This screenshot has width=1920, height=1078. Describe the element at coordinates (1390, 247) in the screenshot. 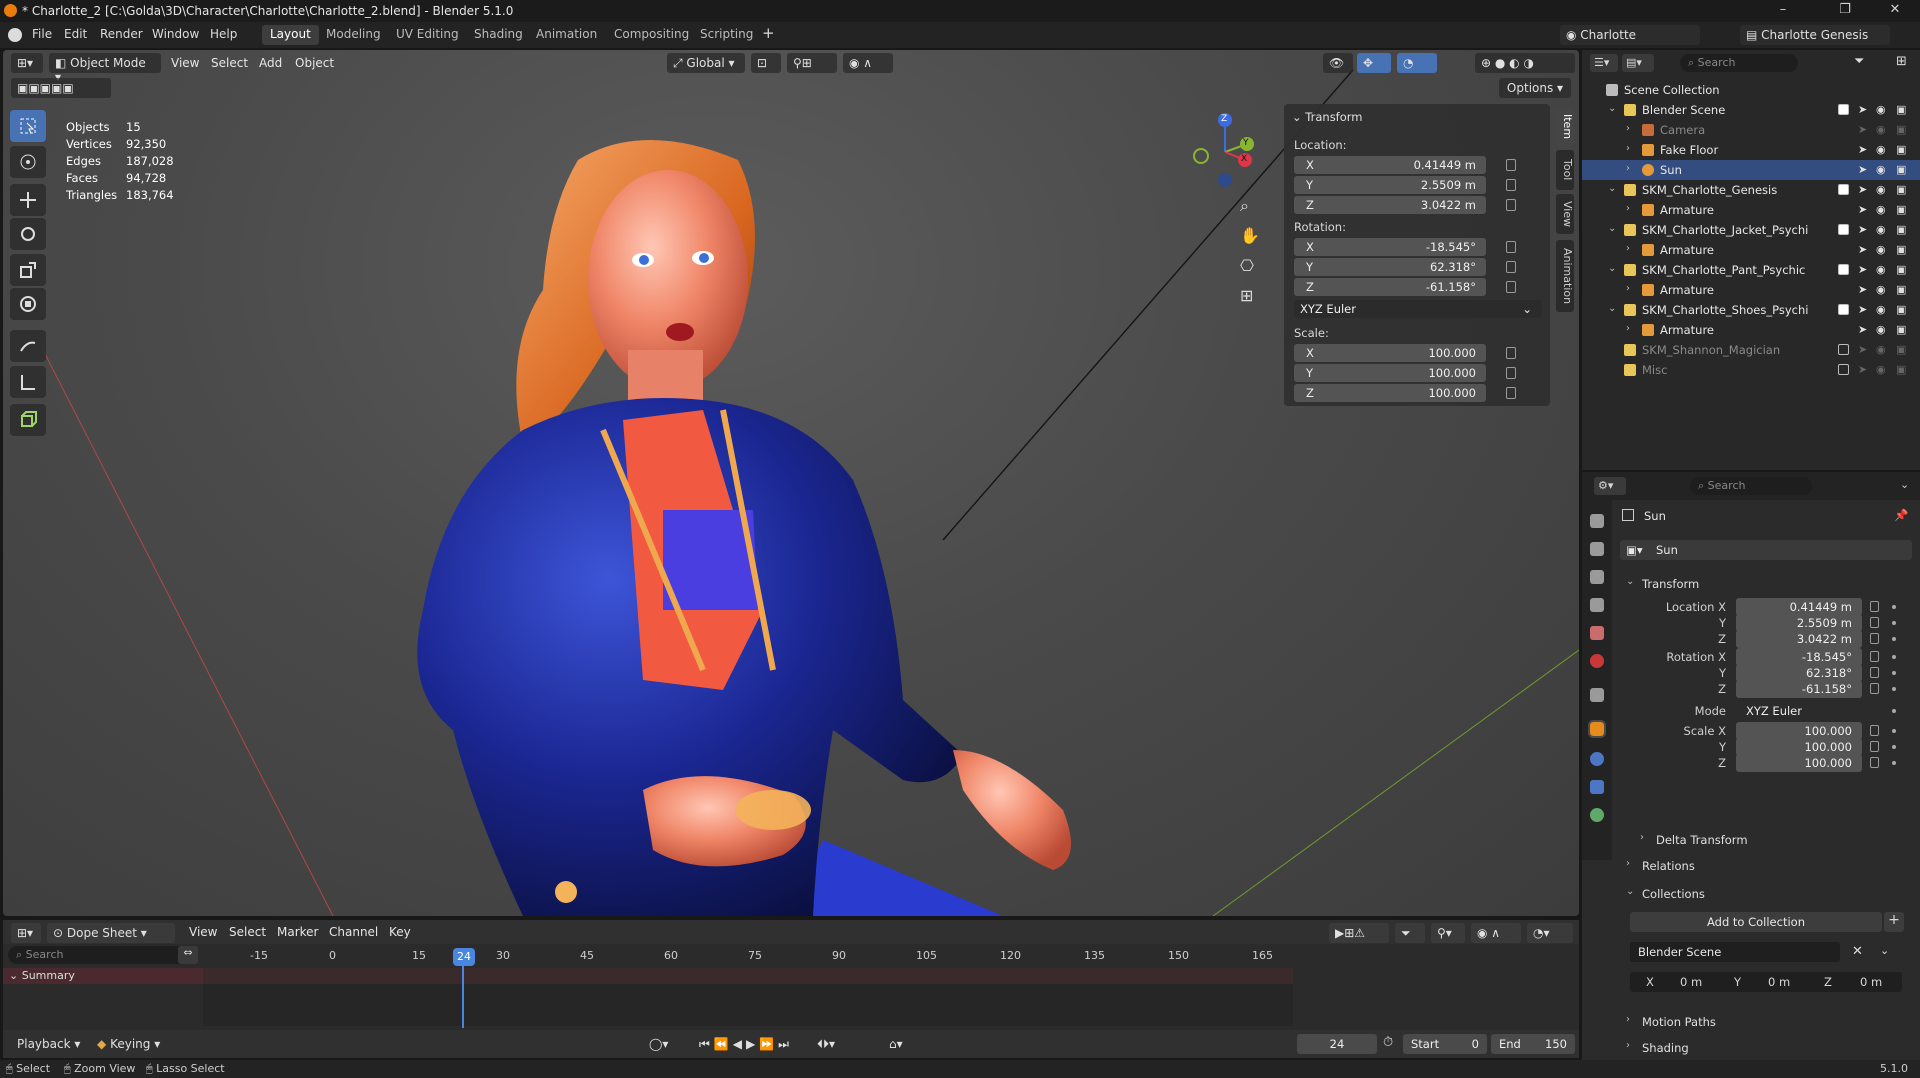

I see `npanel-rotation-x: X -18.545°` at that location.